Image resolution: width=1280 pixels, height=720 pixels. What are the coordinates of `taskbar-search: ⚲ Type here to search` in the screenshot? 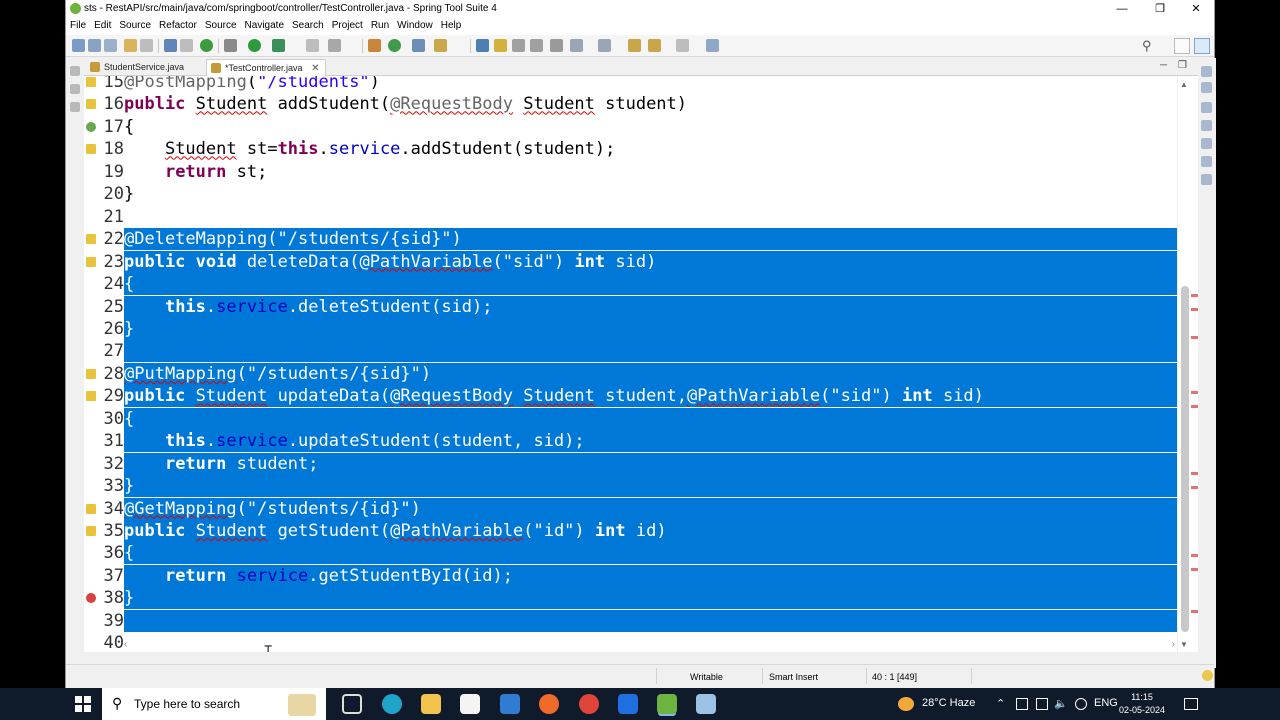 It's located at (214, 704).